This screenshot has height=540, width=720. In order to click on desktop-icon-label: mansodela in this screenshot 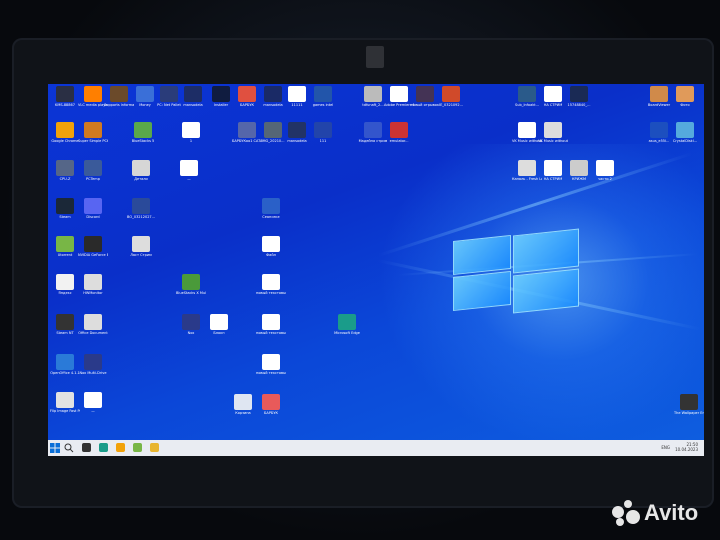, I will do `click(193, 105)`.